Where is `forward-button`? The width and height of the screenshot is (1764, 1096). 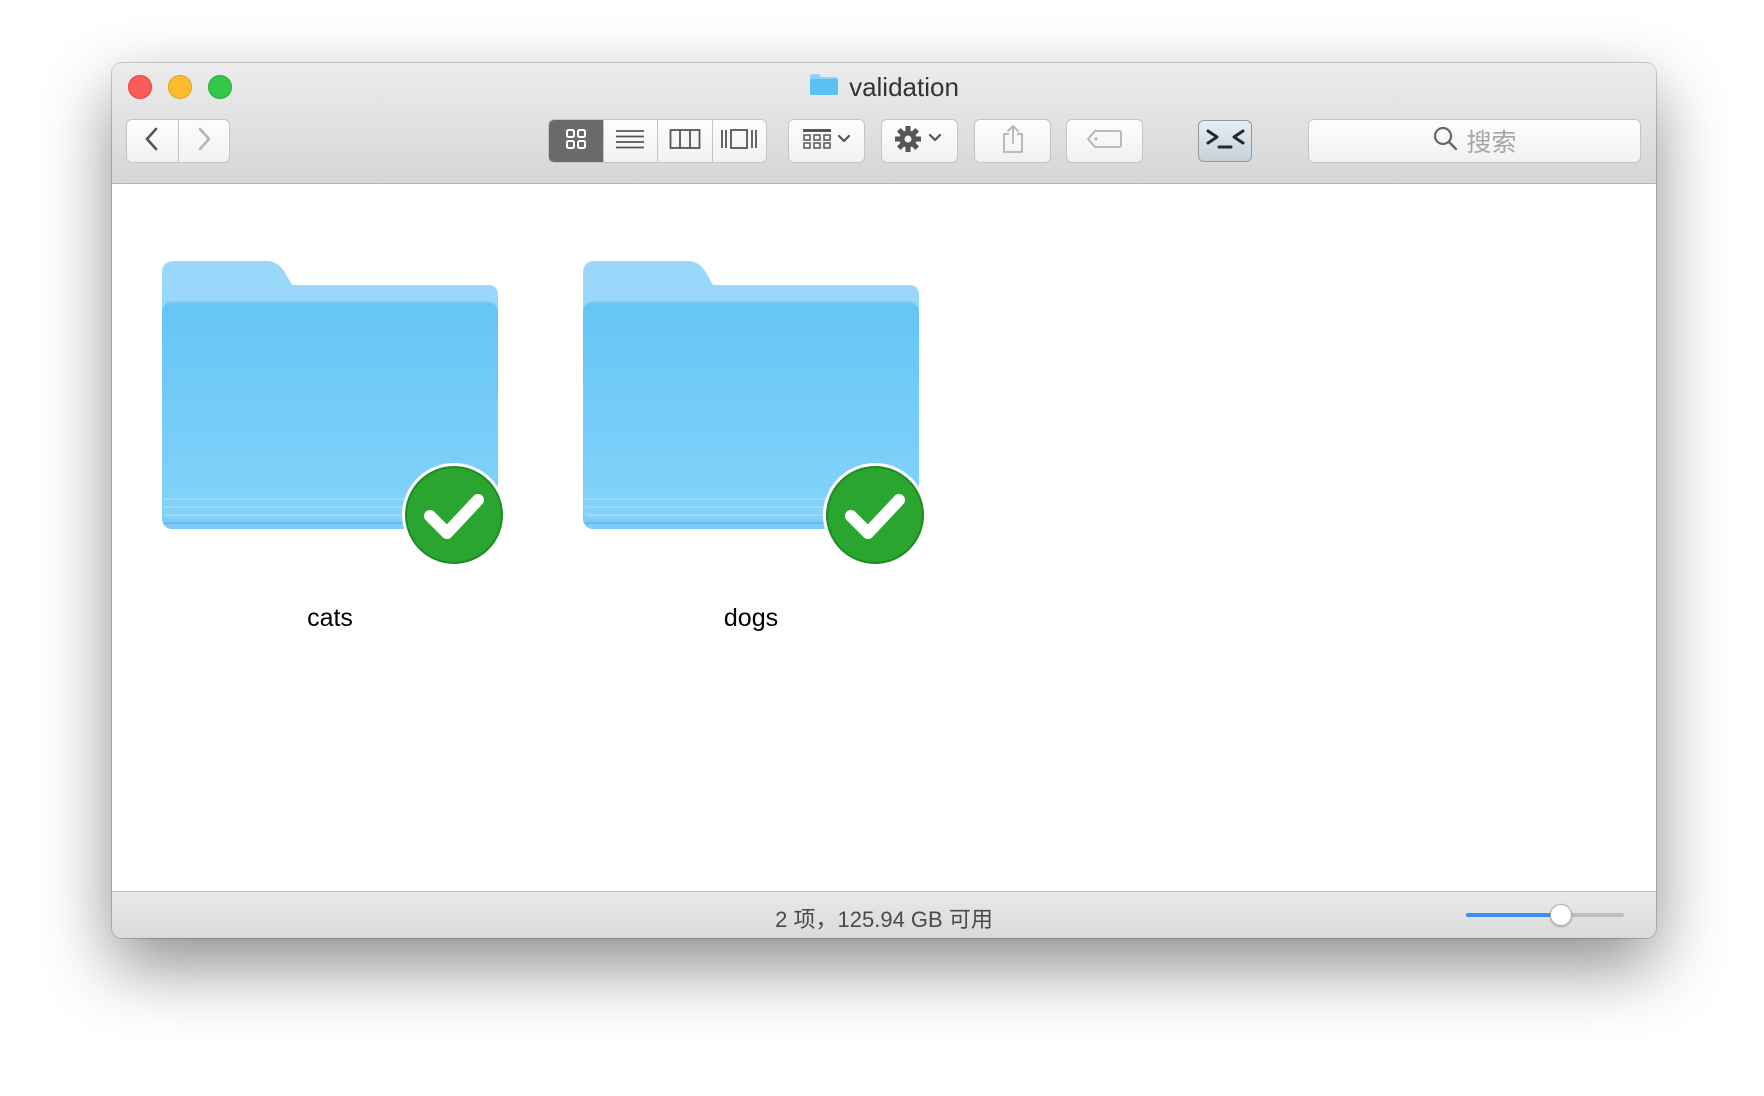
forward-button is located at coordinates (203, 141).